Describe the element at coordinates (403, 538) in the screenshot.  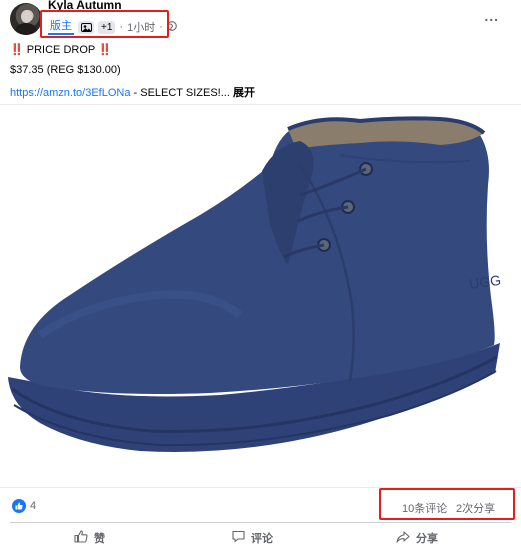
I see `share-arrow-icon` at that location.